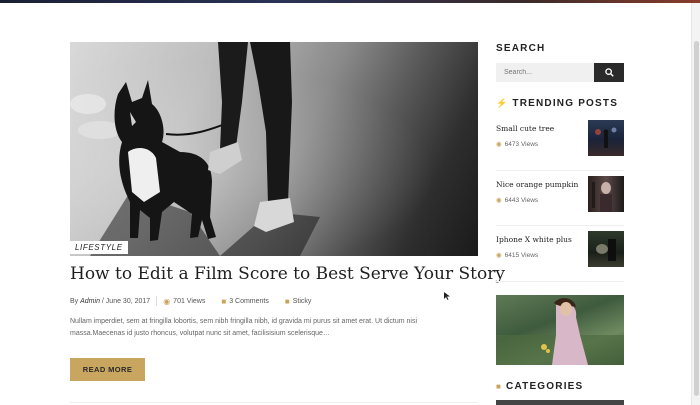 The width and height of the screenshot is (700, 405). What do you see at coordinates (447, 296) in the screenshot?
I see `mouse-cursor-icon` at bounding box center [447, 296].